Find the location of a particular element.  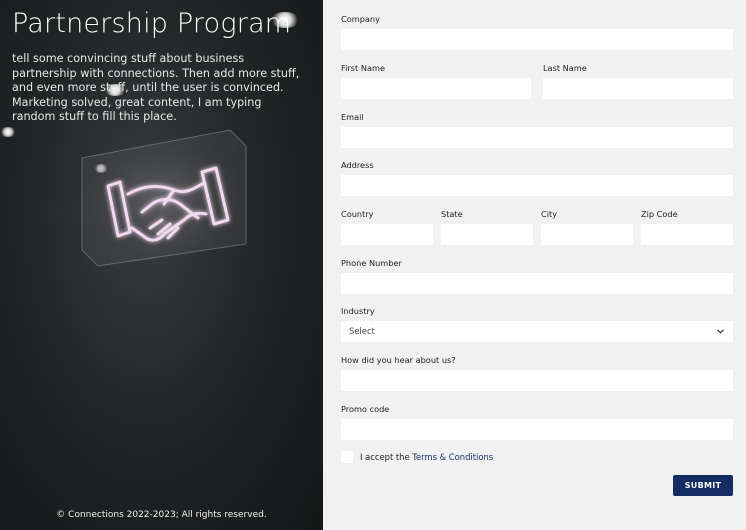

submit-button: SUBMIT is located at coordinates (703, 485).